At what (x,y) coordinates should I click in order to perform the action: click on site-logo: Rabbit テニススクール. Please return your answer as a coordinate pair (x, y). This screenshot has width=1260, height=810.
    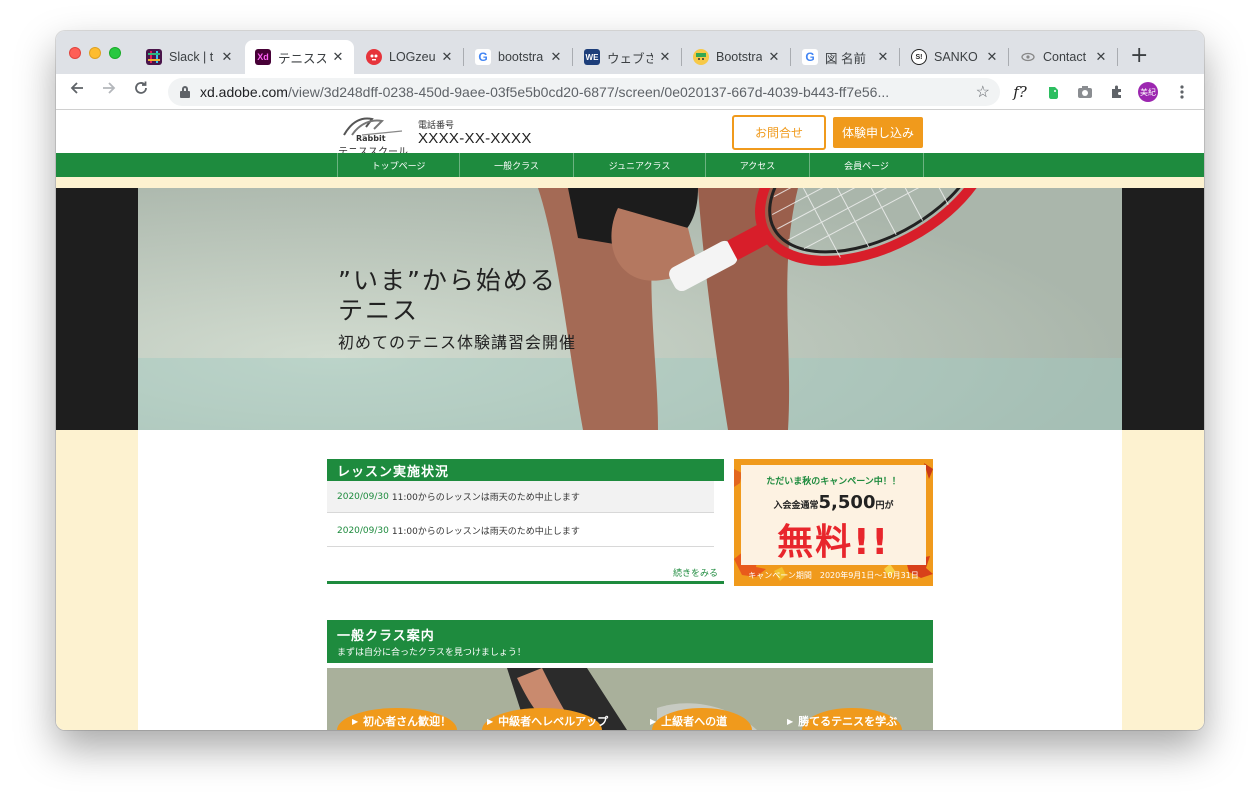
    Looking at the image, I should click on (374, 136).